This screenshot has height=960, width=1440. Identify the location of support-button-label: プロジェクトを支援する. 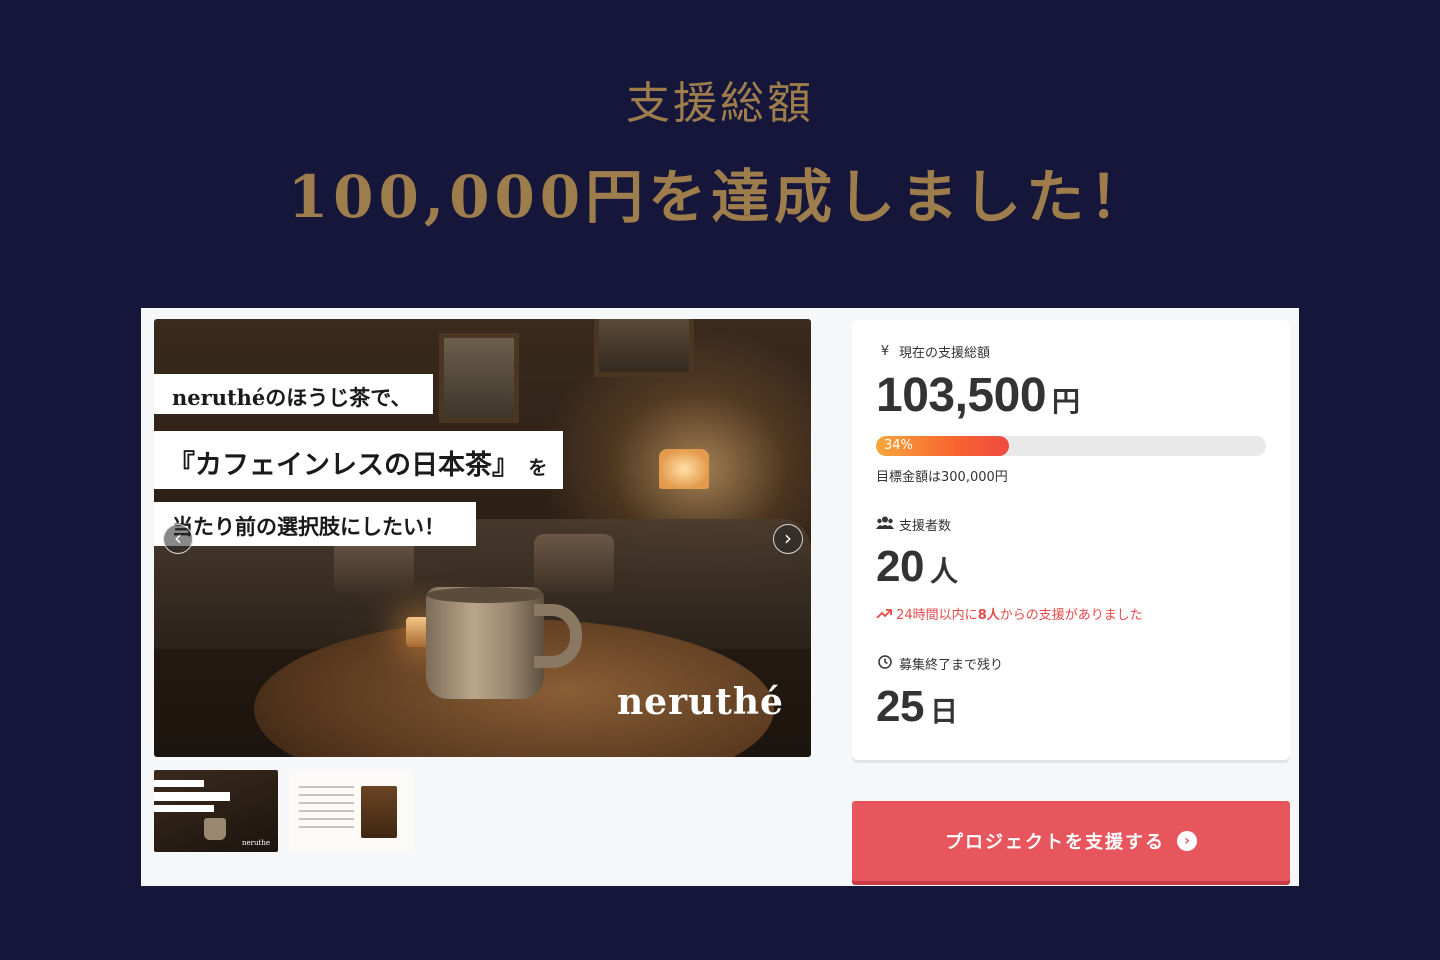
(1055, 842).